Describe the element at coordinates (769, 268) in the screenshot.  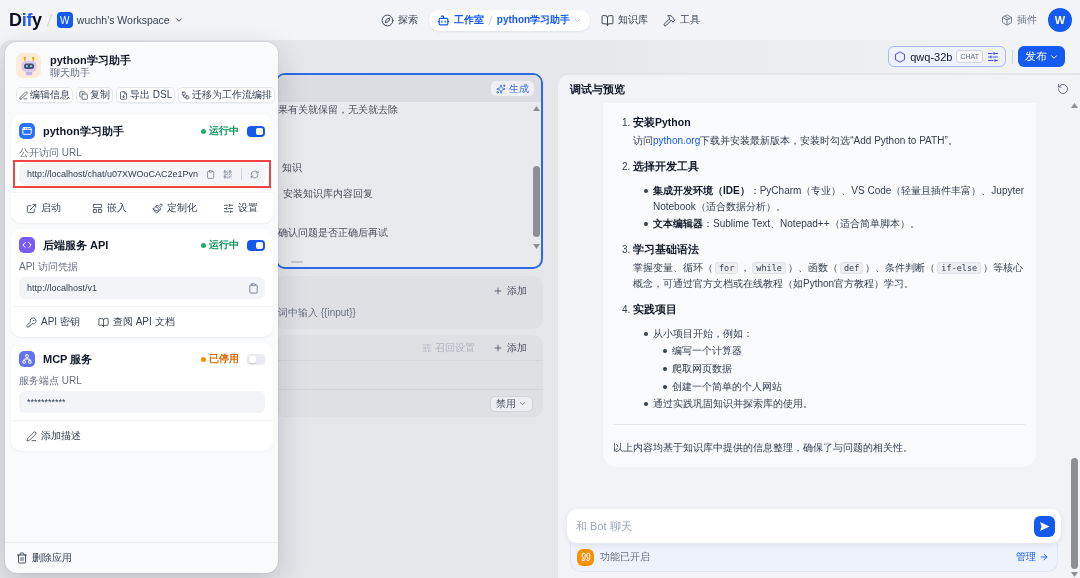
I see `inline-code: while` at that location.